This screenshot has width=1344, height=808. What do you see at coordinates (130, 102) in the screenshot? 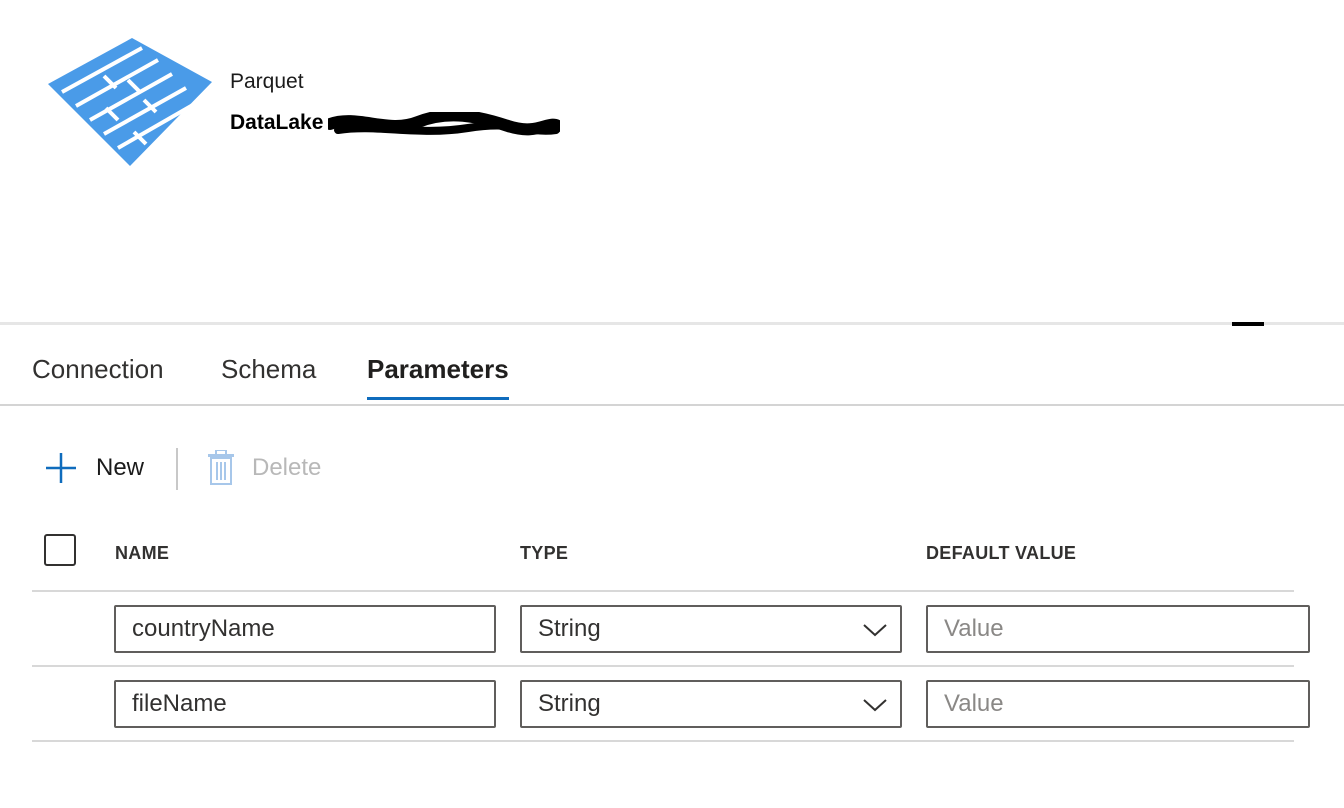
I see `parquet-logo-icon` at bounding box center [130, 102].